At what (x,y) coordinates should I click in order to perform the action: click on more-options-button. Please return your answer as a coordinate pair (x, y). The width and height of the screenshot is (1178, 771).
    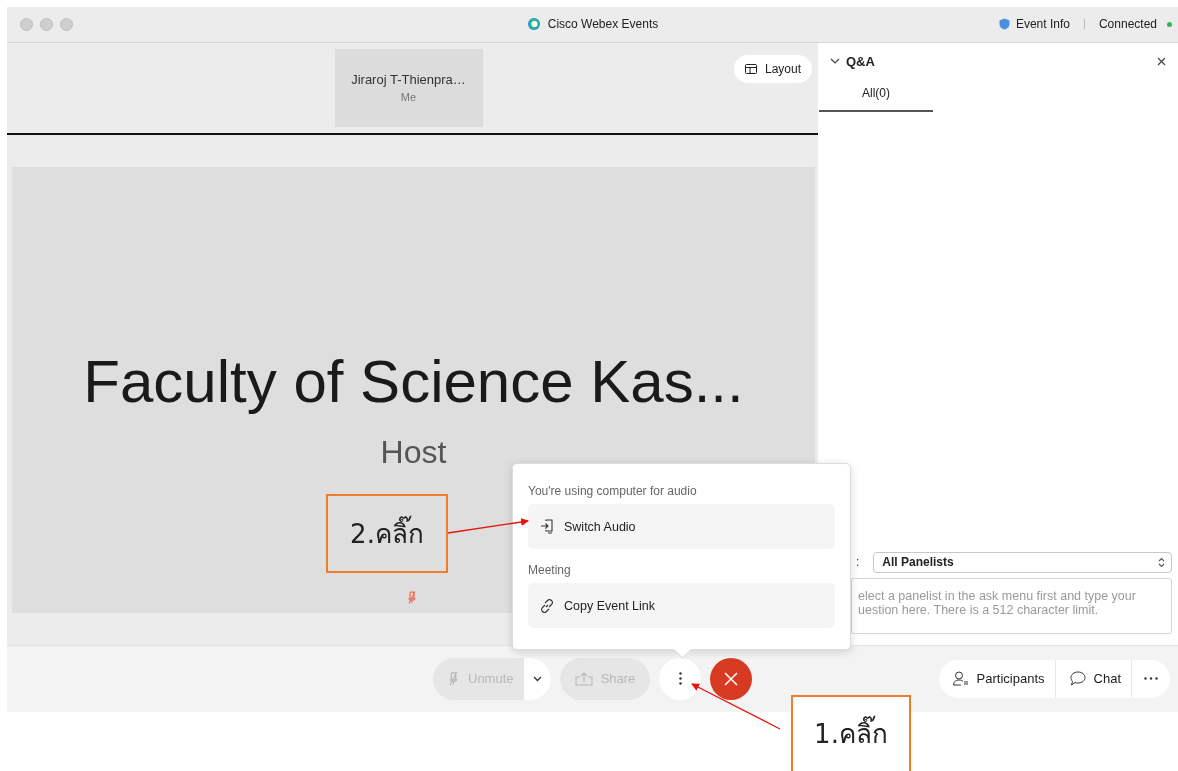
    Looking at the image, I should click on (680, 678).